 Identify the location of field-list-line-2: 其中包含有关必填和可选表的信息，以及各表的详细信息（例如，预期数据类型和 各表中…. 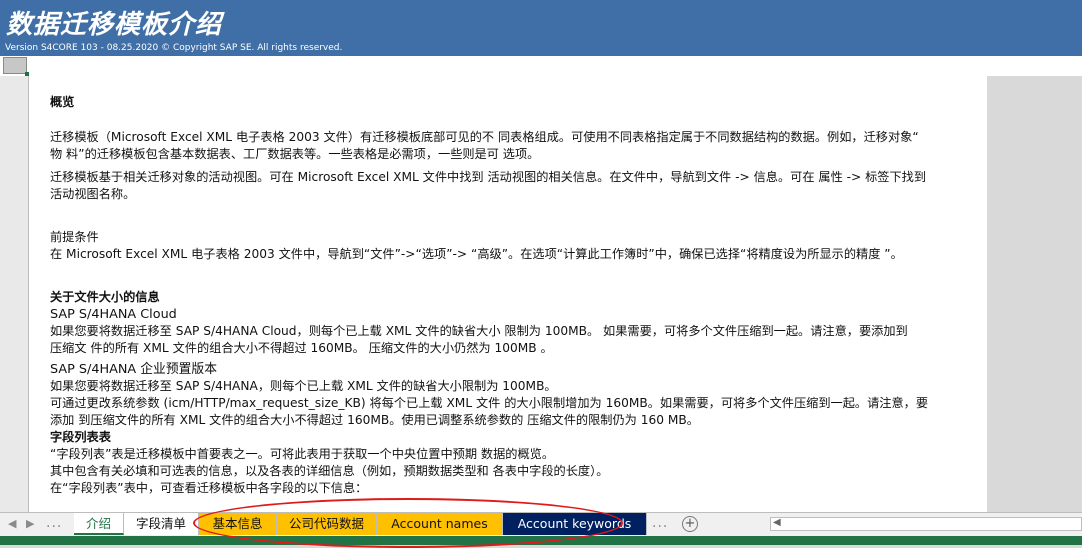
(329, 471).